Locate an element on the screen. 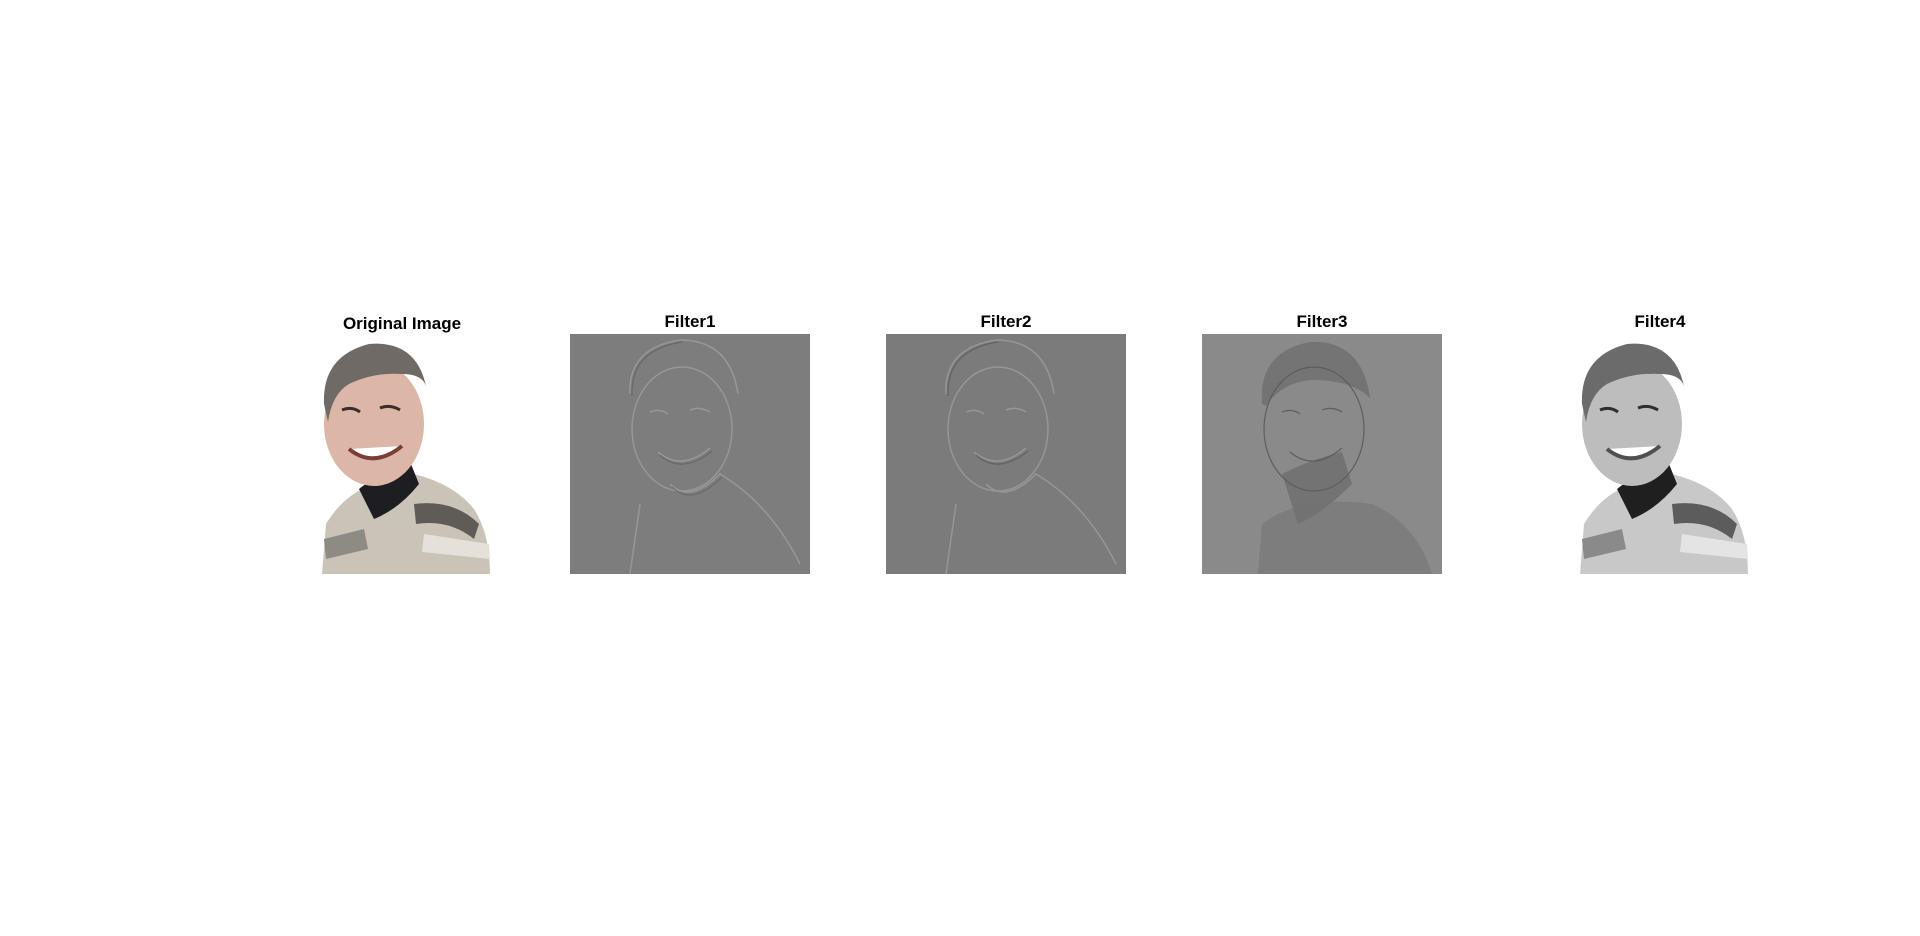 The image size is (1920, 936). panel-title: Original Image is located at coordinates (402, 323).